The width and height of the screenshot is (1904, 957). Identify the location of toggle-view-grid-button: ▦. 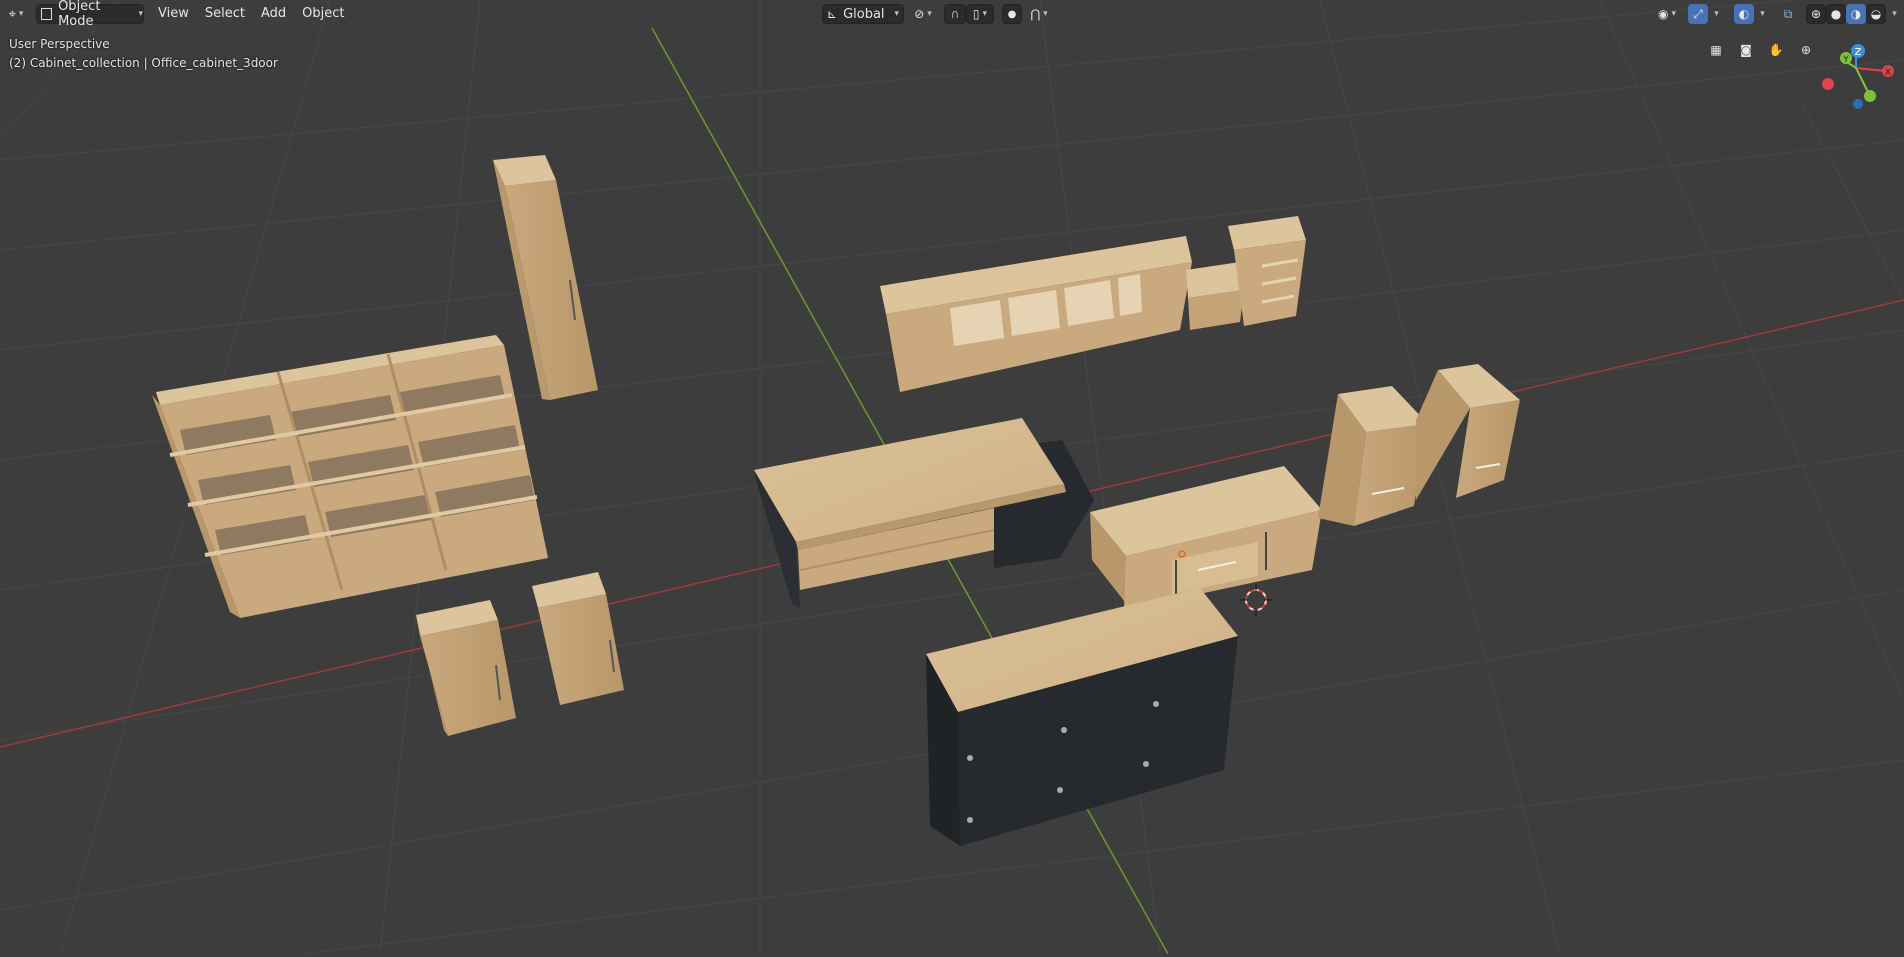
(1716, 50).